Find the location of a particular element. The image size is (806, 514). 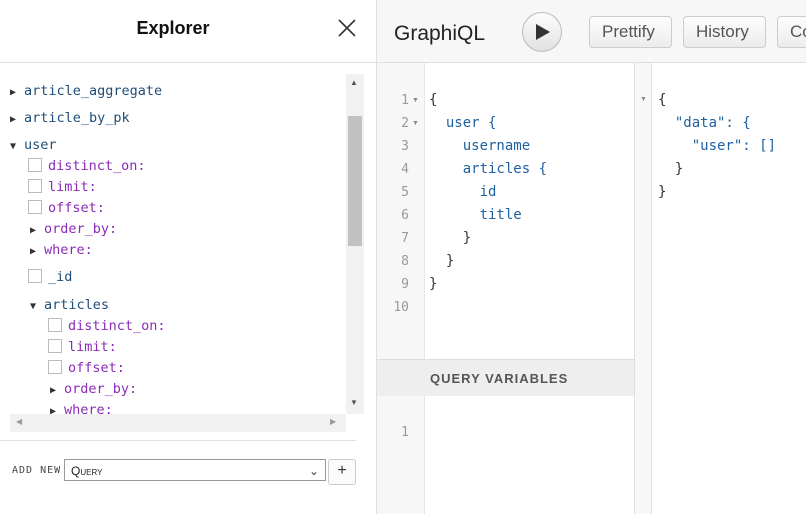

add-operation-button: + is located at coordinates (342, 472).